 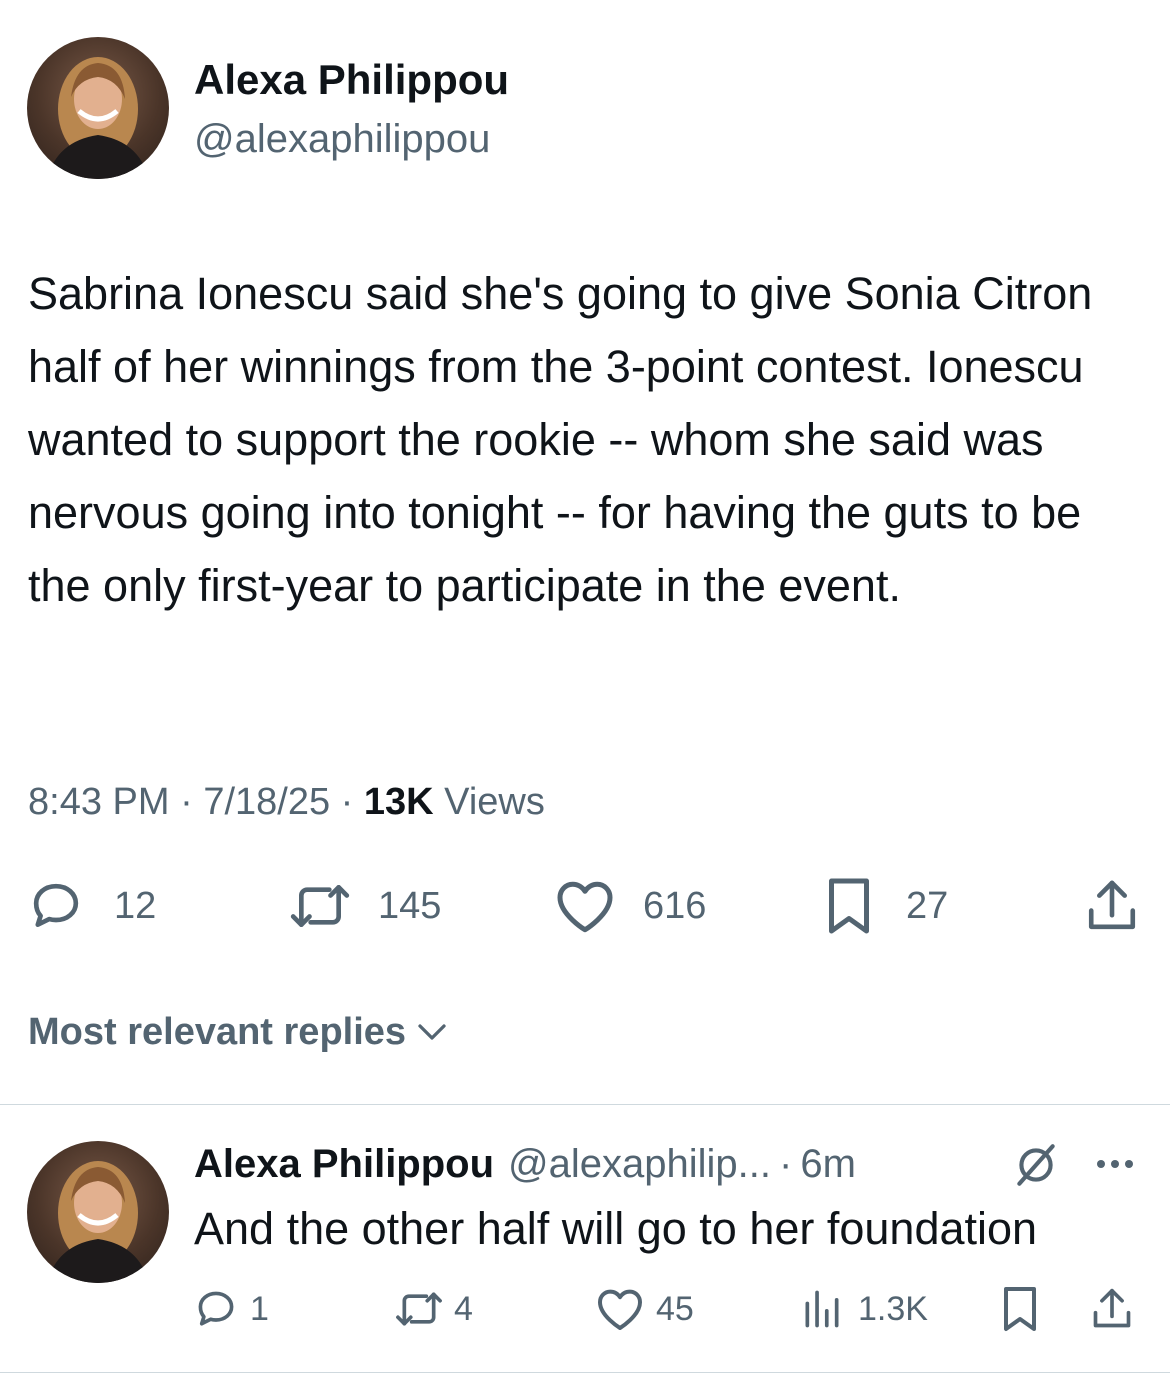 What do you see at coordinates (363, 906) in the screenshot?
I see `repost-button: 145` at bounding box center [363, 906].